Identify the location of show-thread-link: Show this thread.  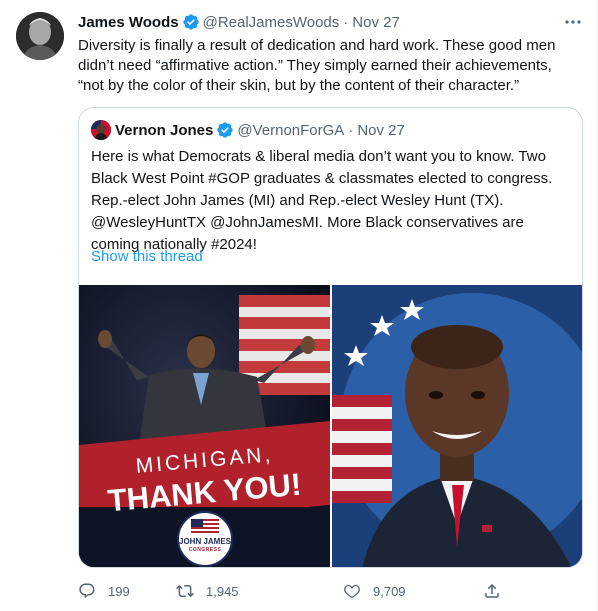
(147, 256).